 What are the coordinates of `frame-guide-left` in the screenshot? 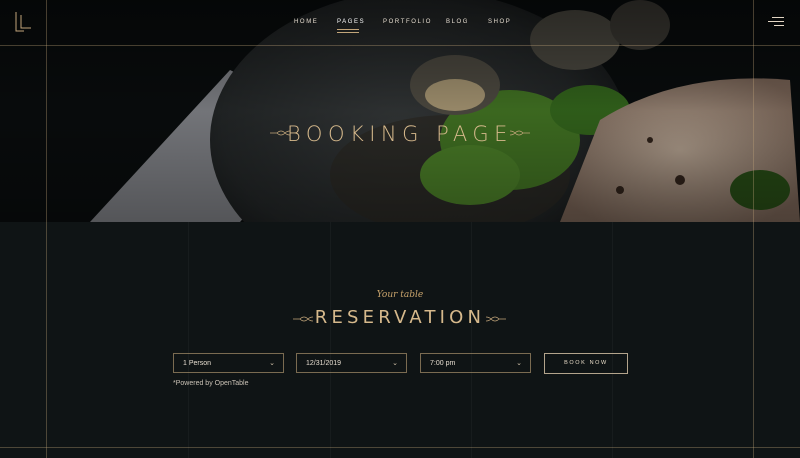 It's located at (46, 229).